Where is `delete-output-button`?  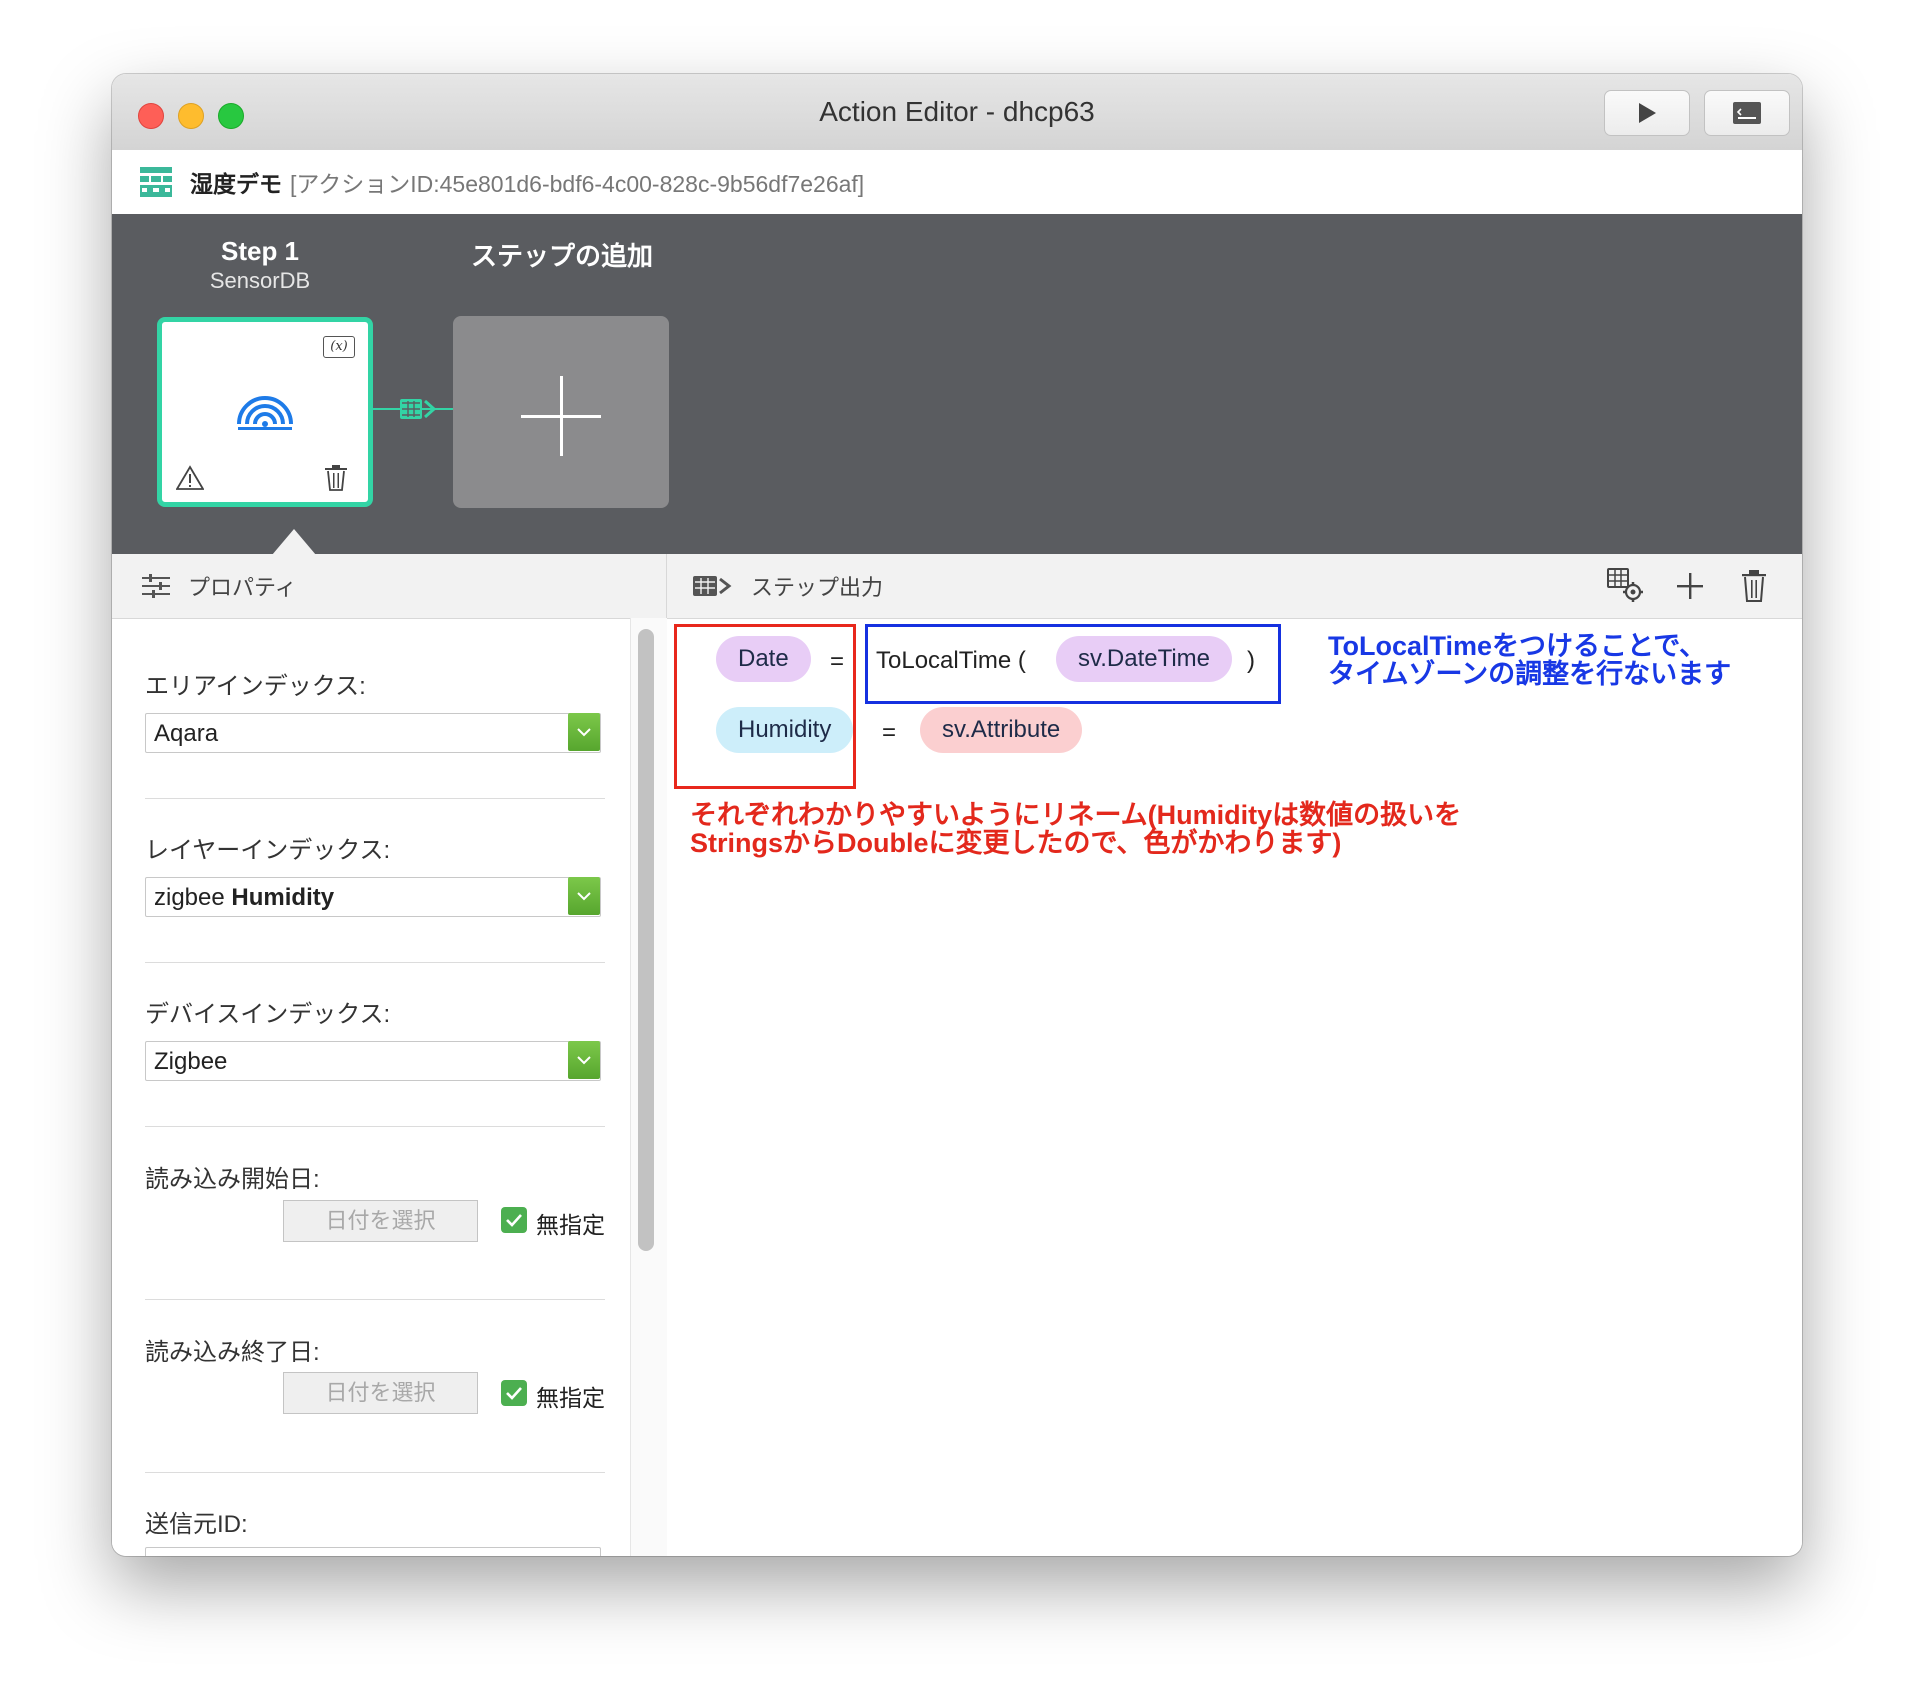 delete-output-button is located at coordinates (1754, 586).